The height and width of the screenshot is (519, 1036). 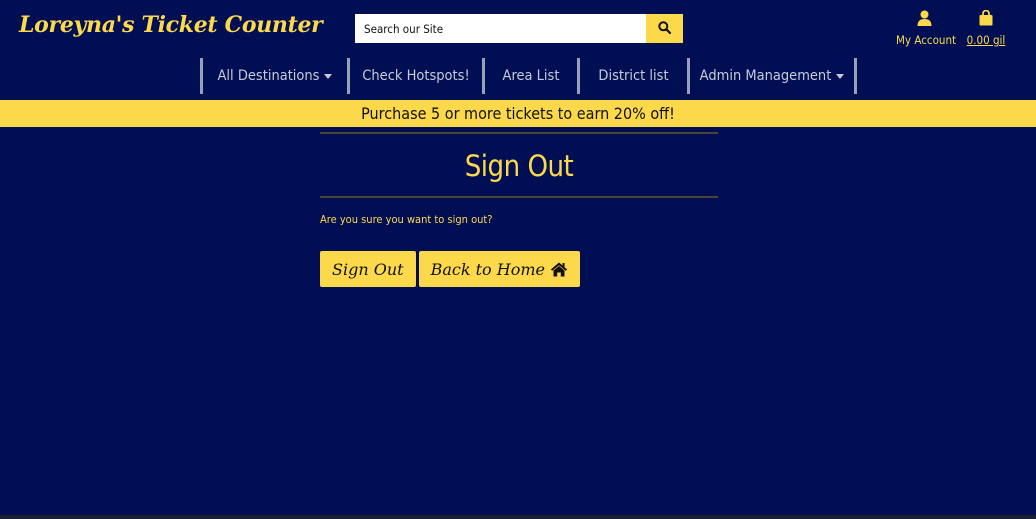 I want to click on search-button, so click(x=664, y=28).